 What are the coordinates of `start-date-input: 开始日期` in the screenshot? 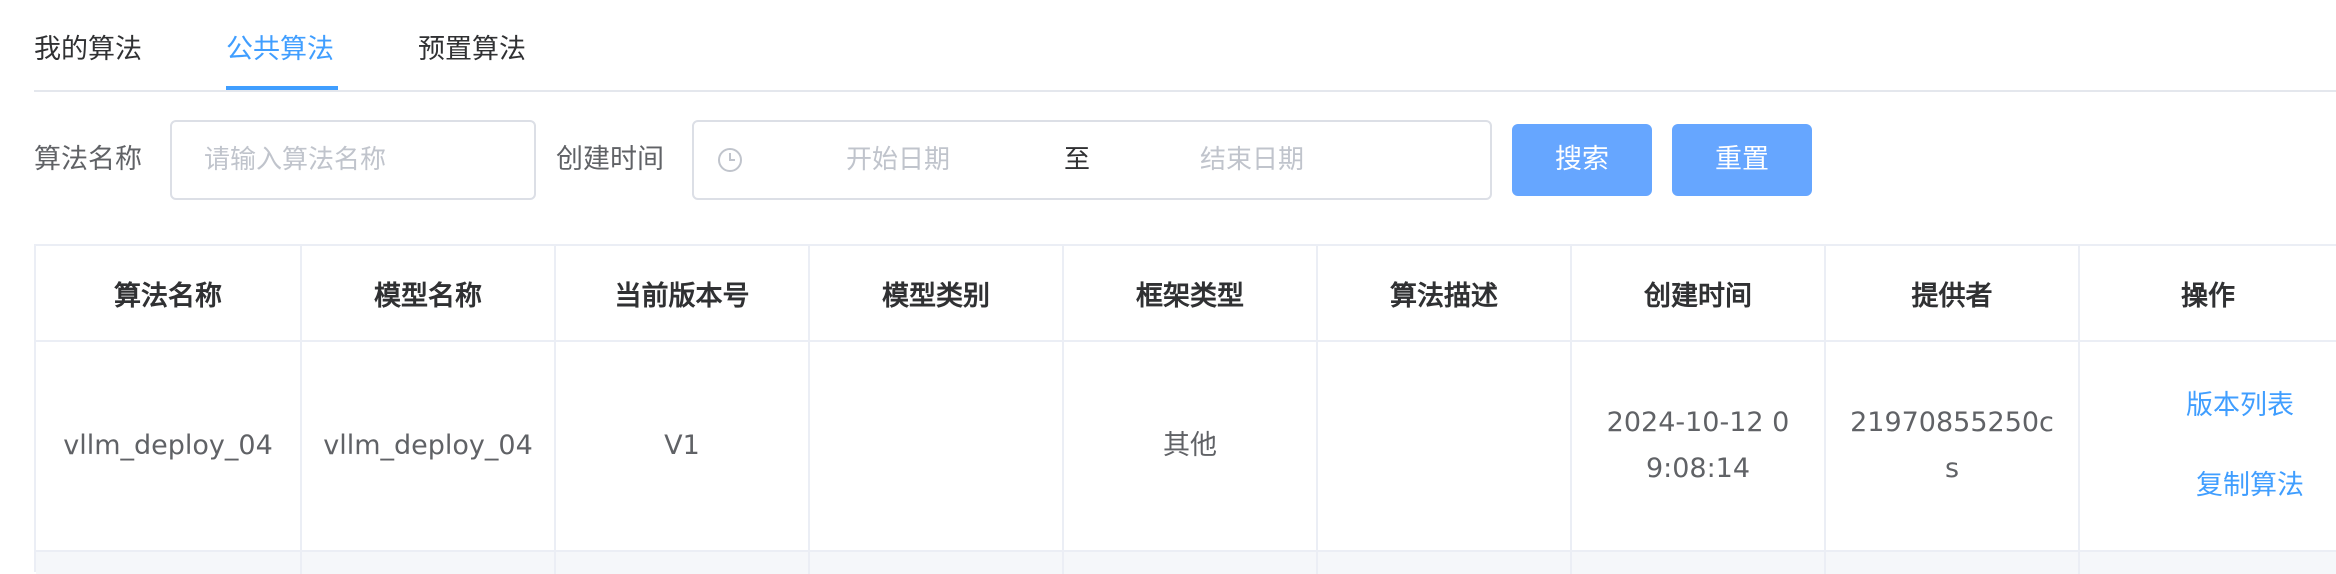 It's located at (898, 160).